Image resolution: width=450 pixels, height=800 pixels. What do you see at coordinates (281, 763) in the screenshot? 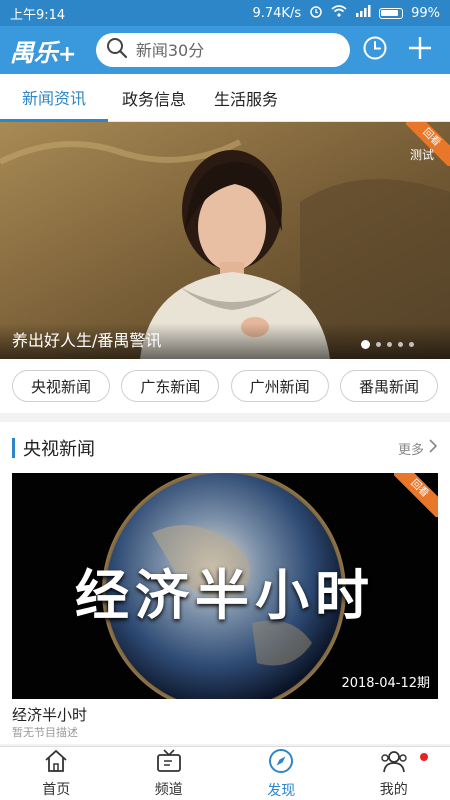
I see `compass-icon` at bounding box center [281, 763].